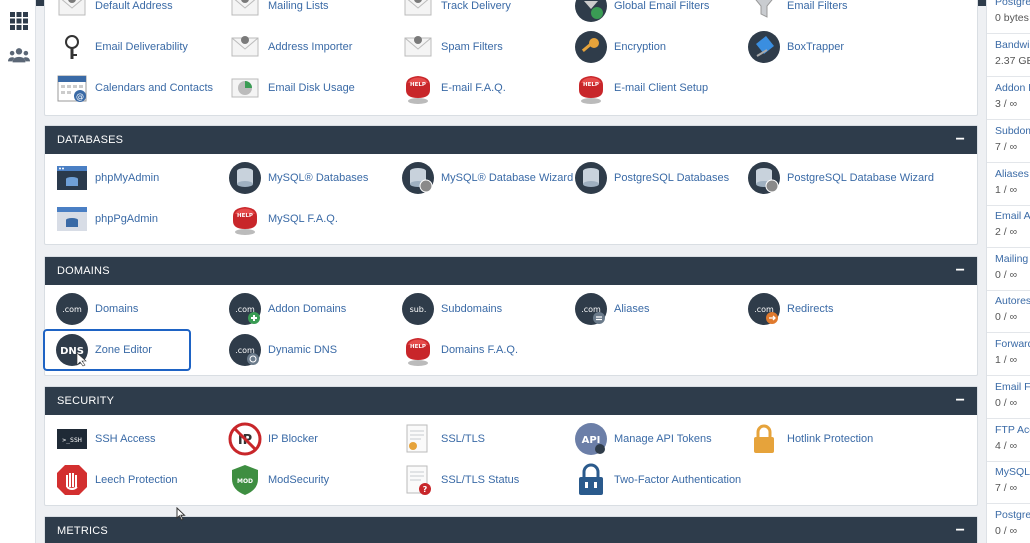 The height and width of the screenshot is (543, 1030). What do you see at coordinates (1012, 174) in the screenshot?
I see `stat-label: Aliases` at bounding box center [1012, 174].